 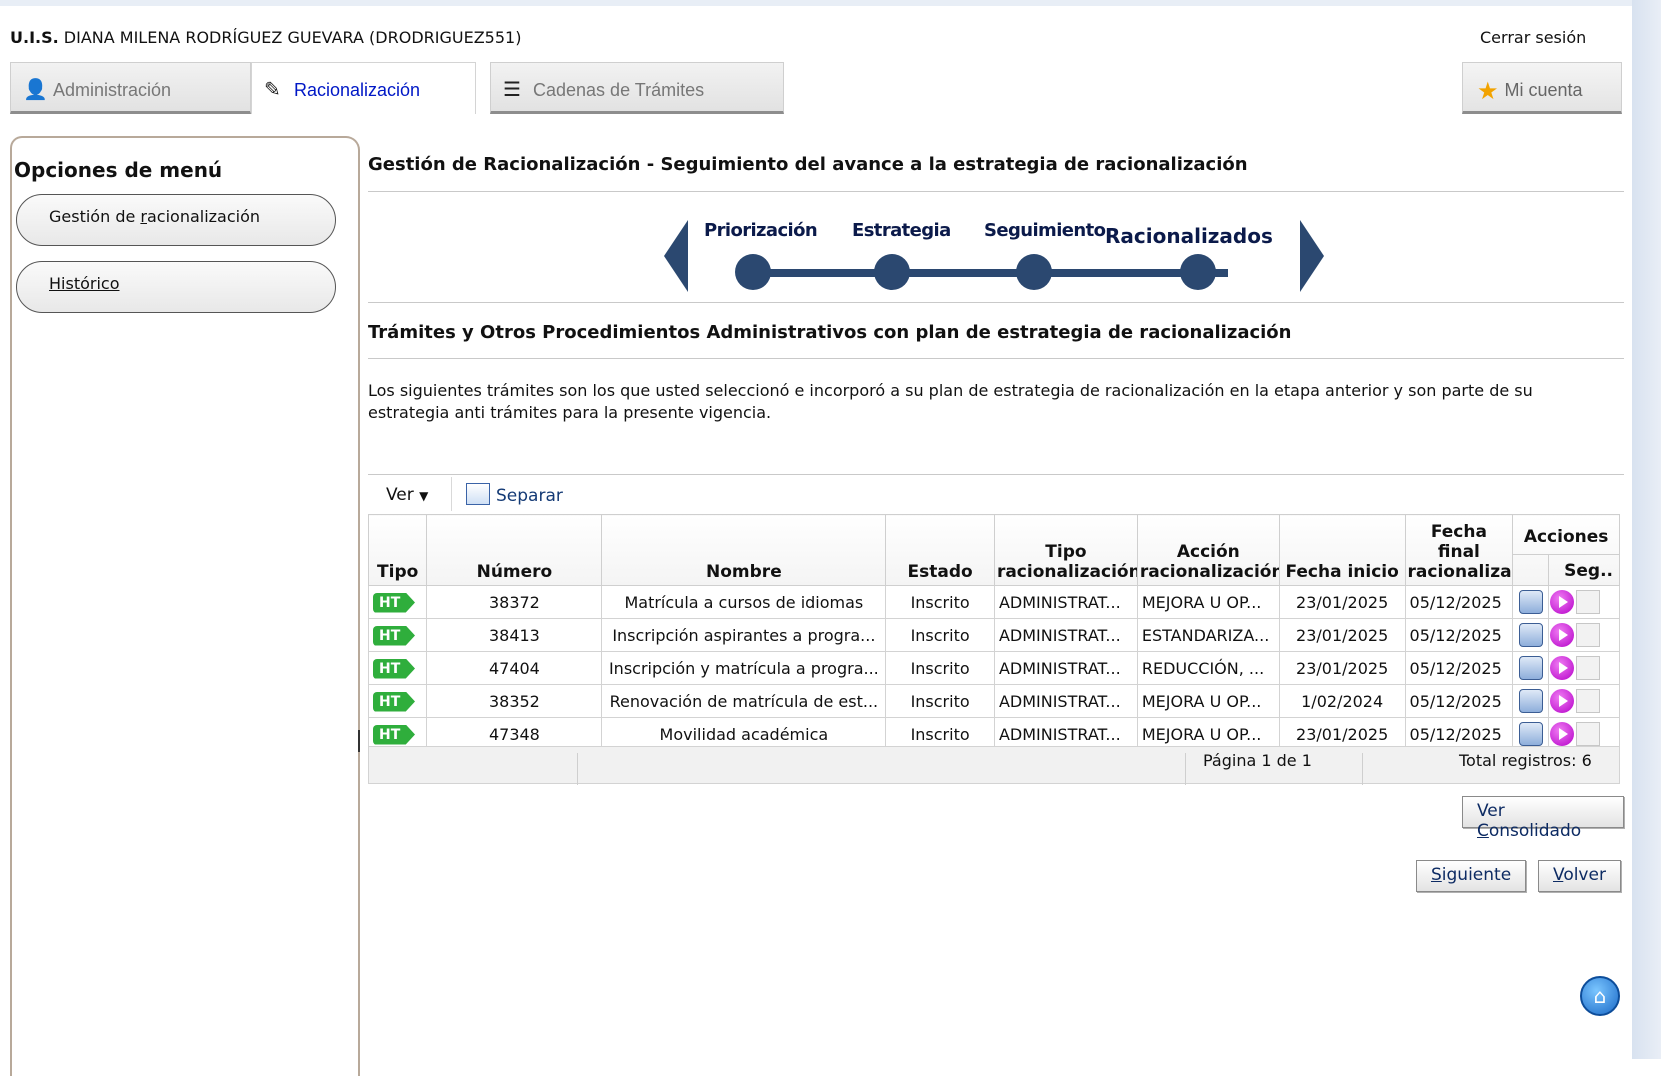 I want to click on header-line: racionalizaci, so click(x=1459, y=572).